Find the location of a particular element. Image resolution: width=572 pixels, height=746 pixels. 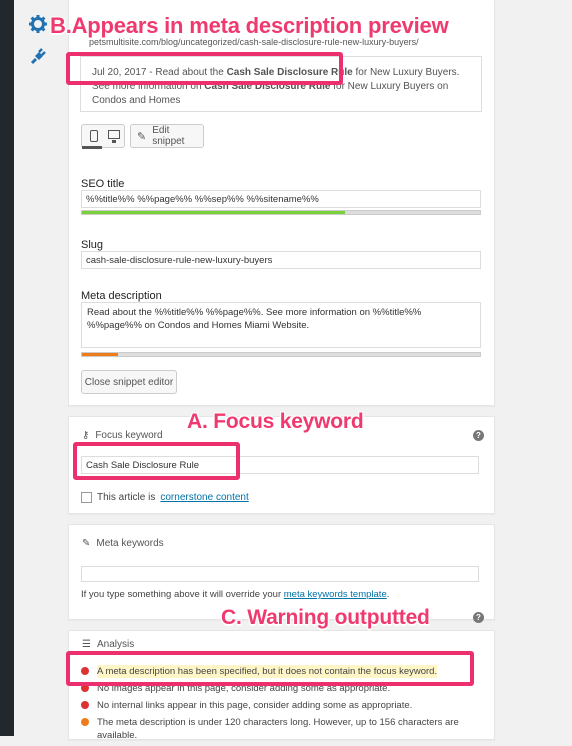

meta-keywords-heading: ✎ Meta keywords is located at coordinates (123, 543).